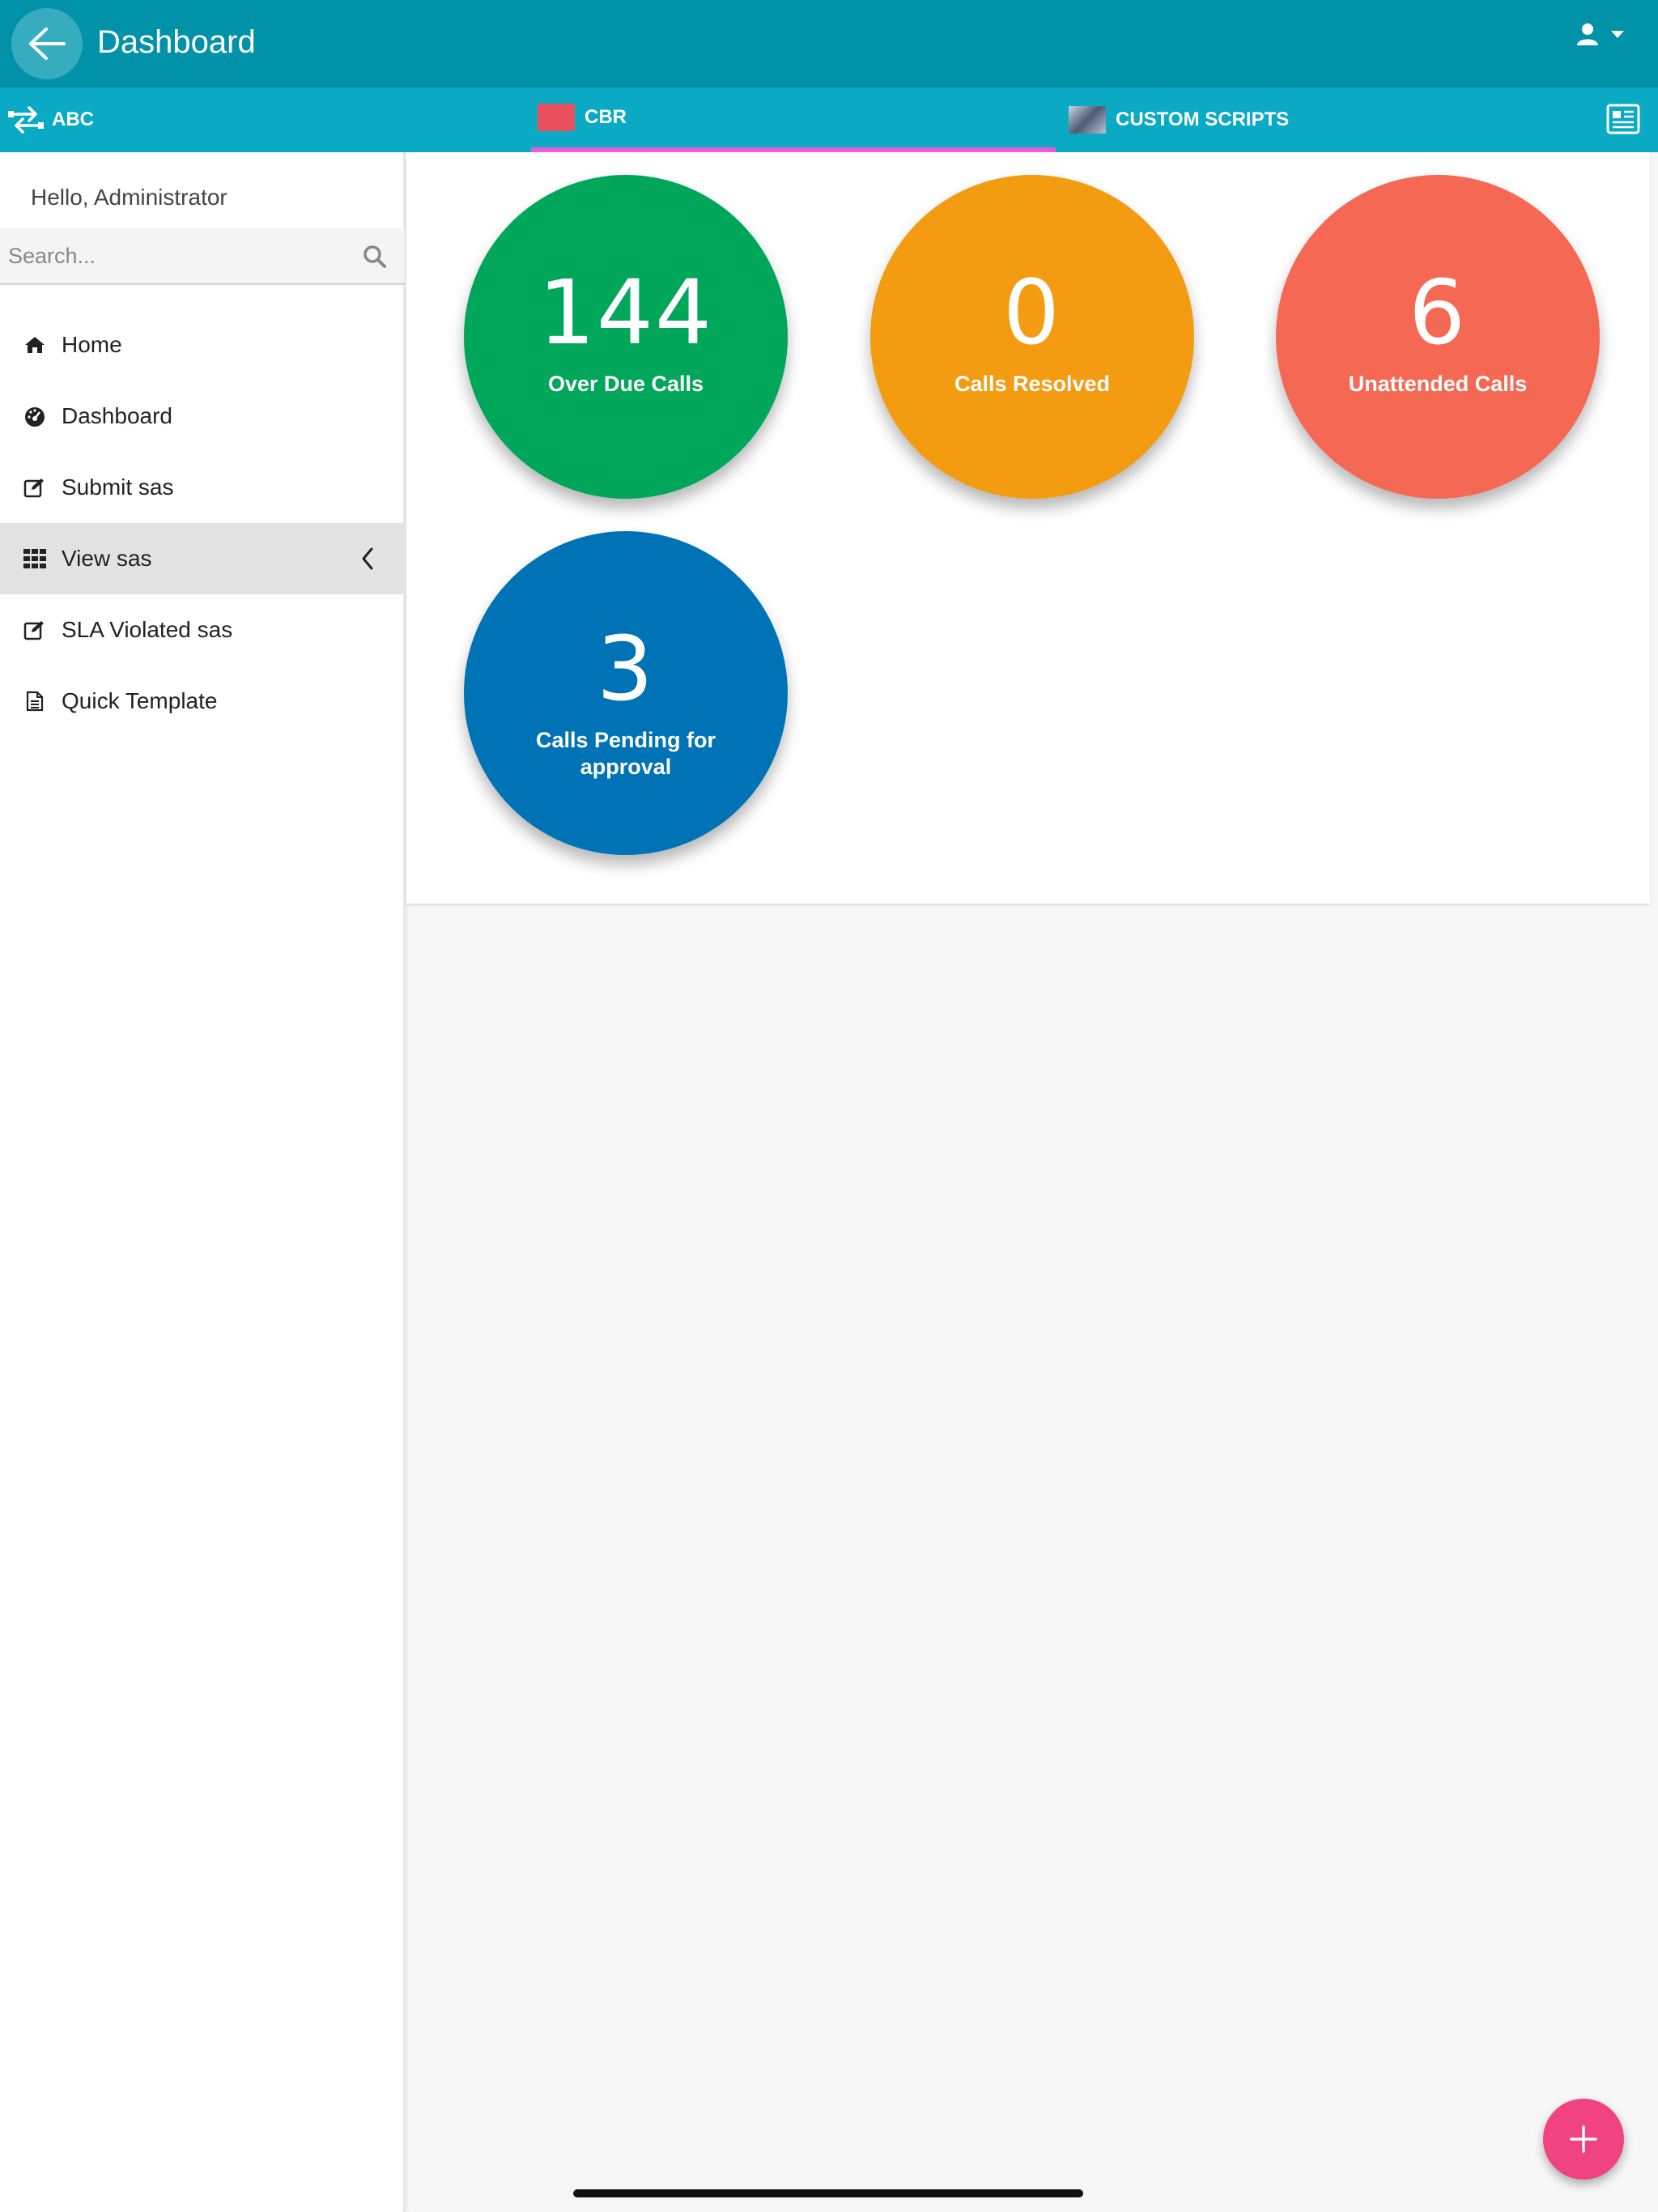  What do you see at coordinates (625, 753) in the screenshot?
I see `stat-label: Calls Pending for approval` at bounding box center [625, 753].